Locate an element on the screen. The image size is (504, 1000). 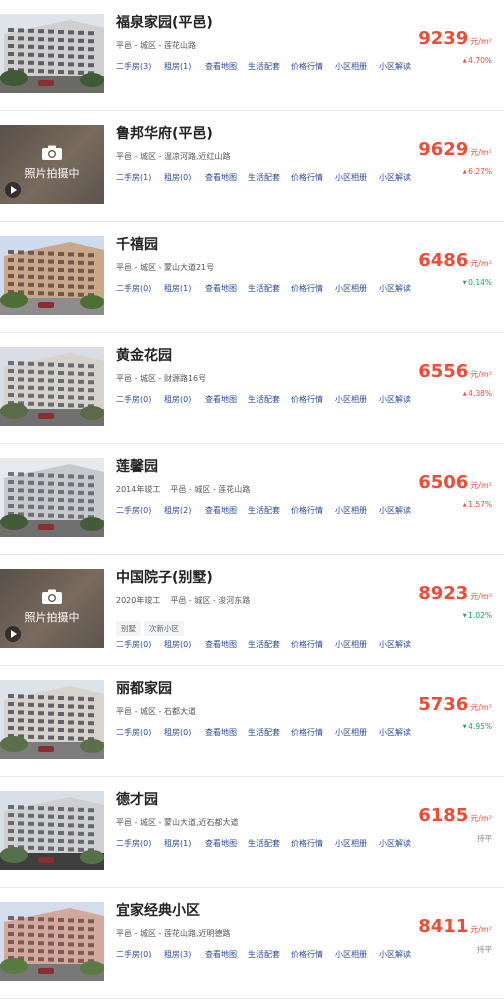
link-secondhand: 二手房(1) is located at coordinates (133, 177).